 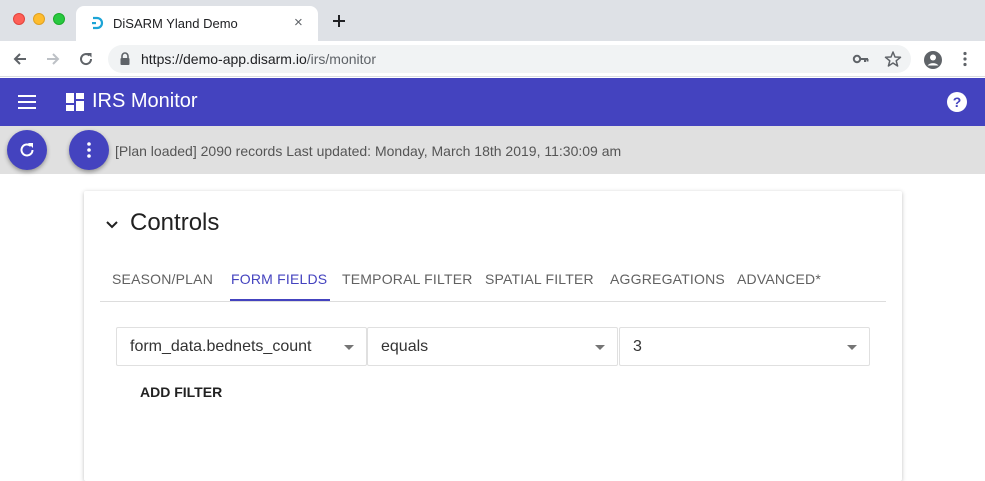 I want to click on window-zoom-button, so click(x=59, y=19).